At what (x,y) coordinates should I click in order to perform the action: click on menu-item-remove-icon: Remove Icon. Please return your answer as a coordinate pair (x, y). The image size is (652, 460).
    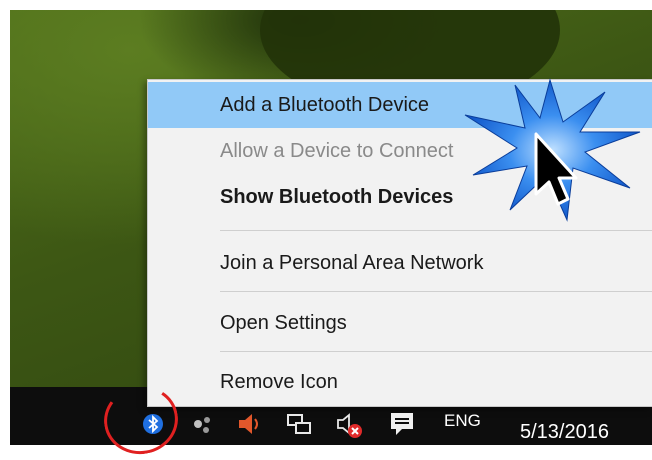
    Looking at the image, I should click on (400, 382).